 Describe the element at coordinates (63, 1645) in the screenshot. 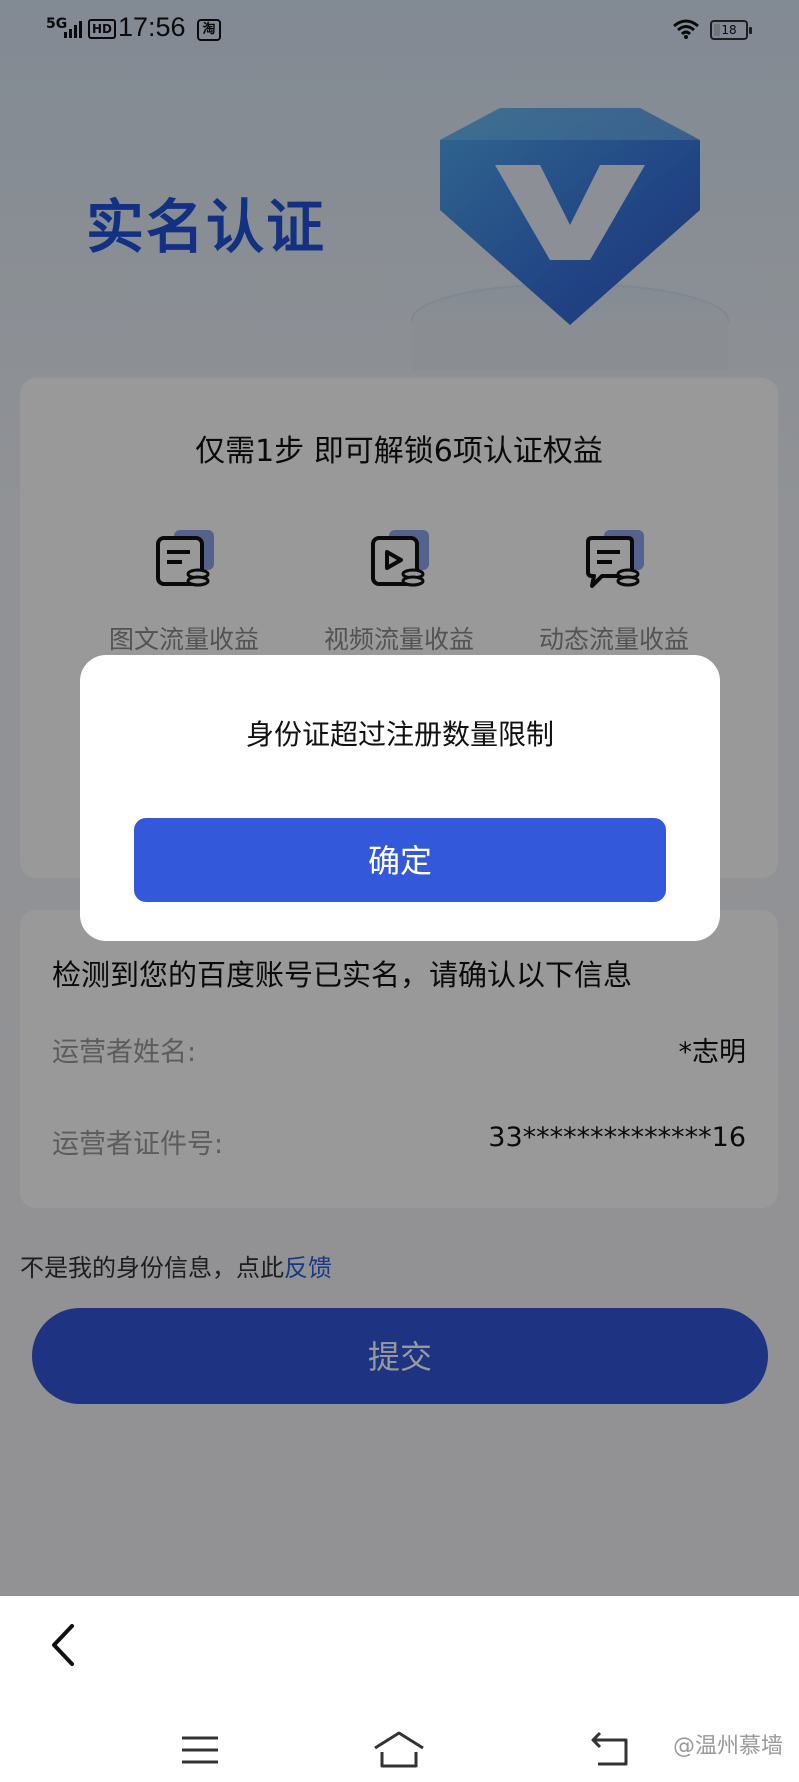

I see `back-chevron-icon` at that location.